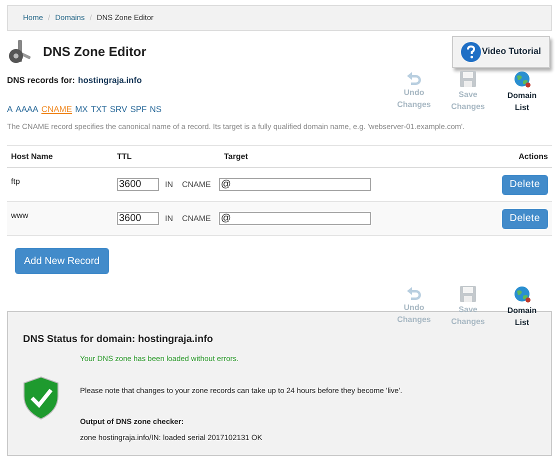 This screenshot has height=476, width=559. What do you see at coordinates (19, 215) in the screenshot?
I see `table-cell: www` at bounding box center [19, 215].